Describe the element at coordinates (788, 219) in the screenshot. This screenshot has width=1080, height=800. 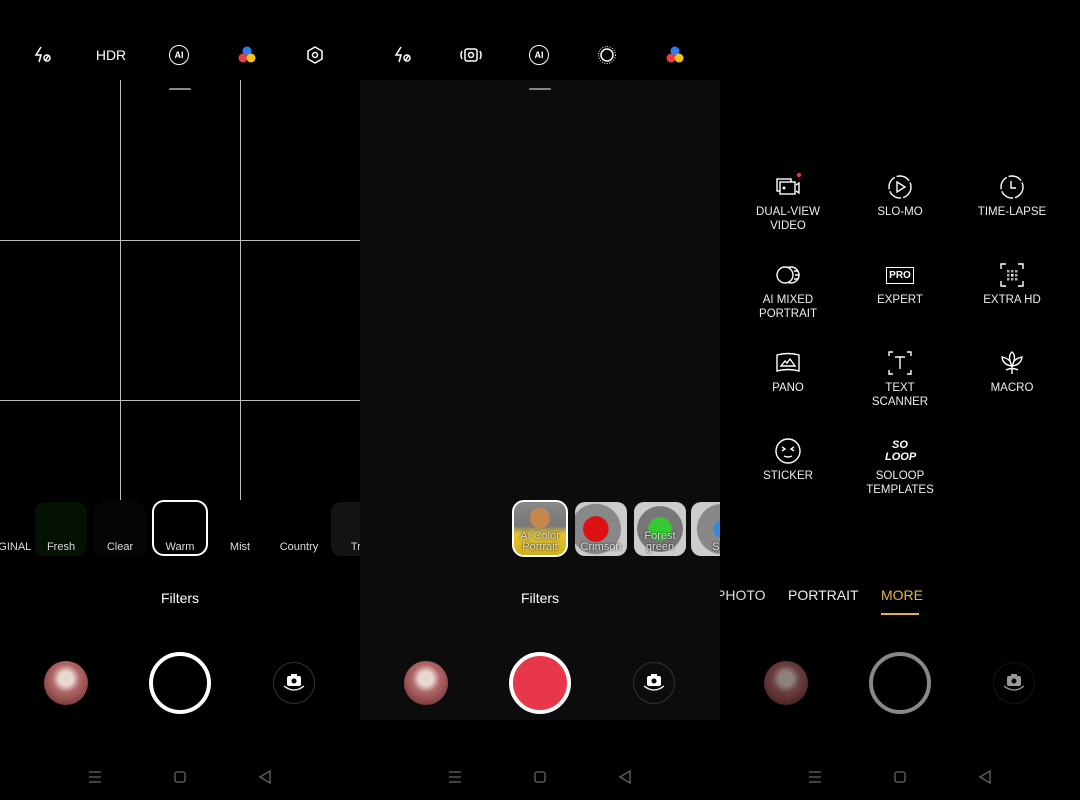
I see `mode-label: DUAL-VIEW VIDEO` at that location.